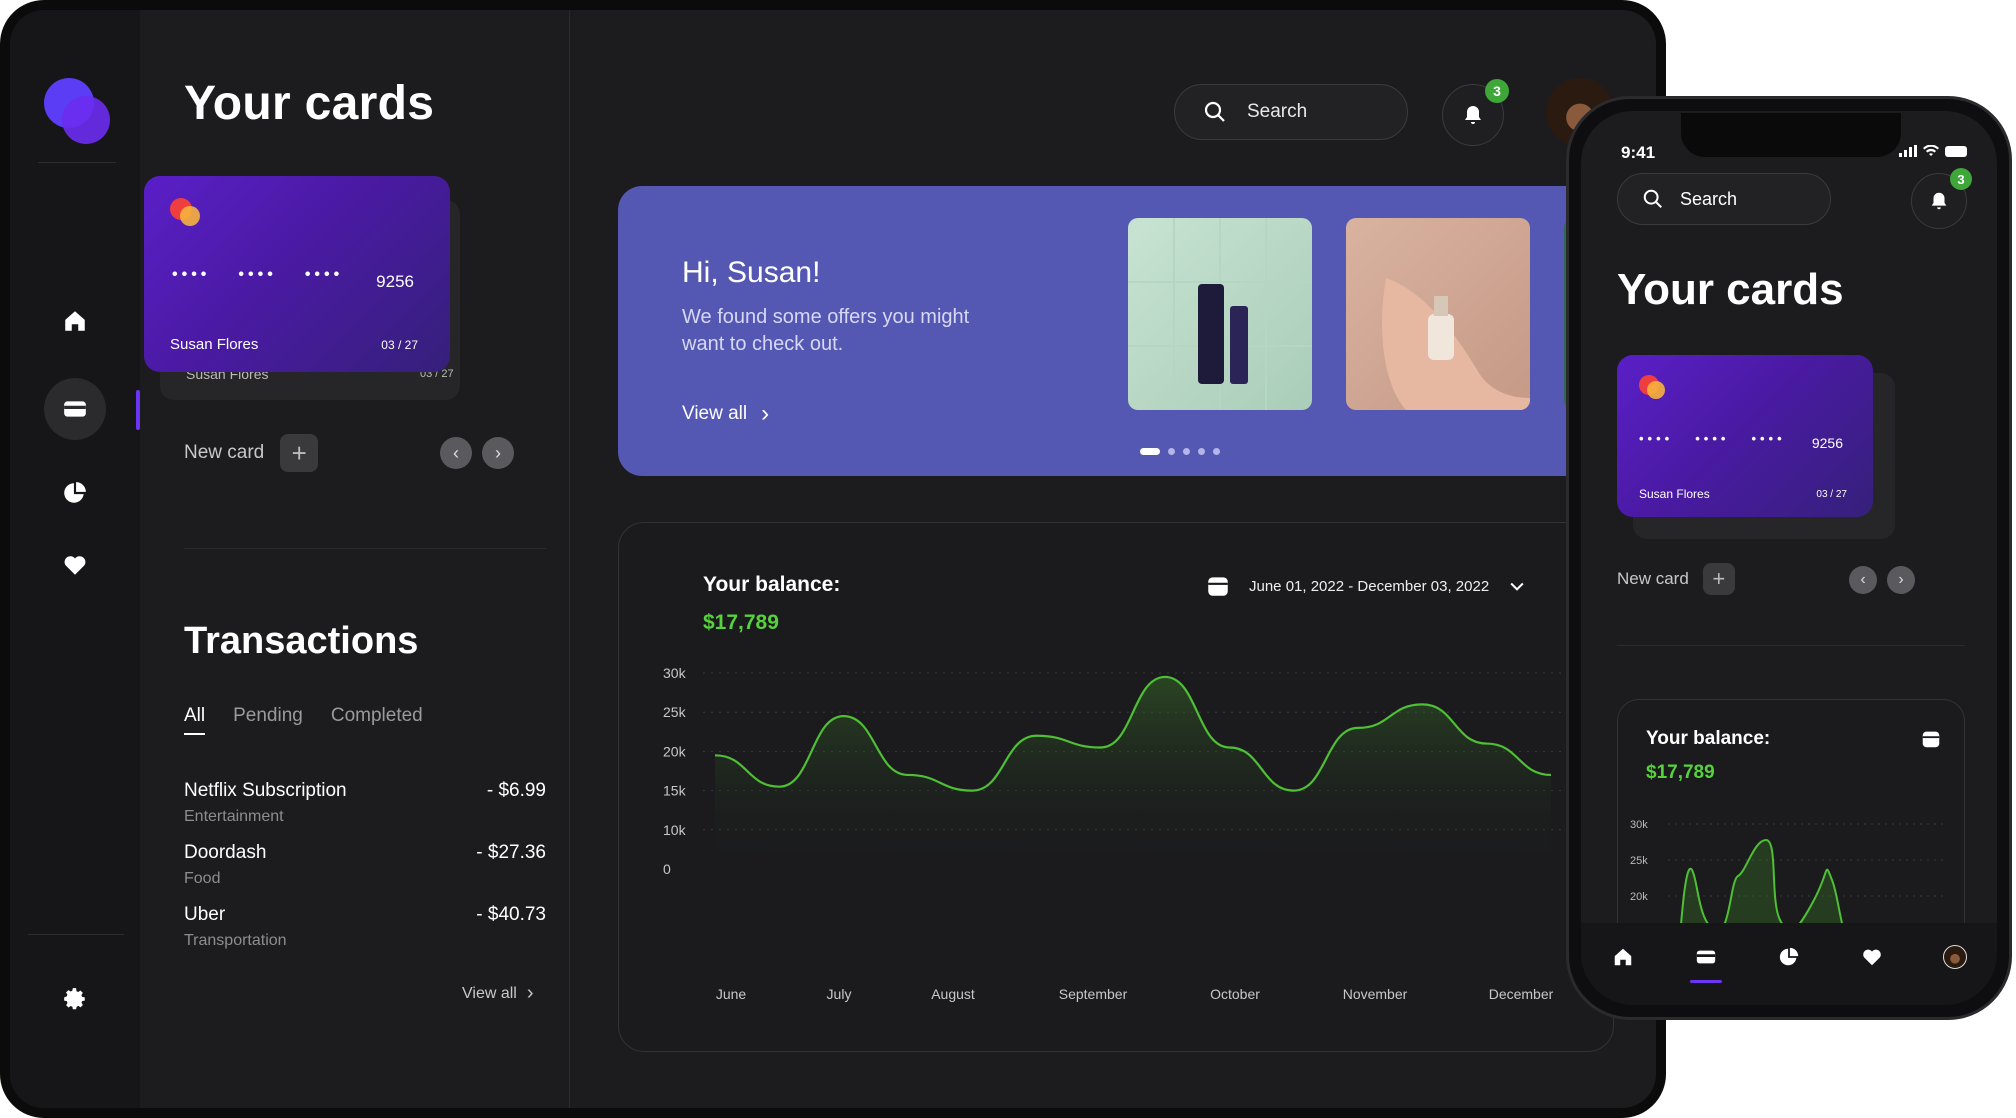 The width and height of the screenshot is (2016, 1118). I want to click on sidebar-item-favorites, so click(75, 565).